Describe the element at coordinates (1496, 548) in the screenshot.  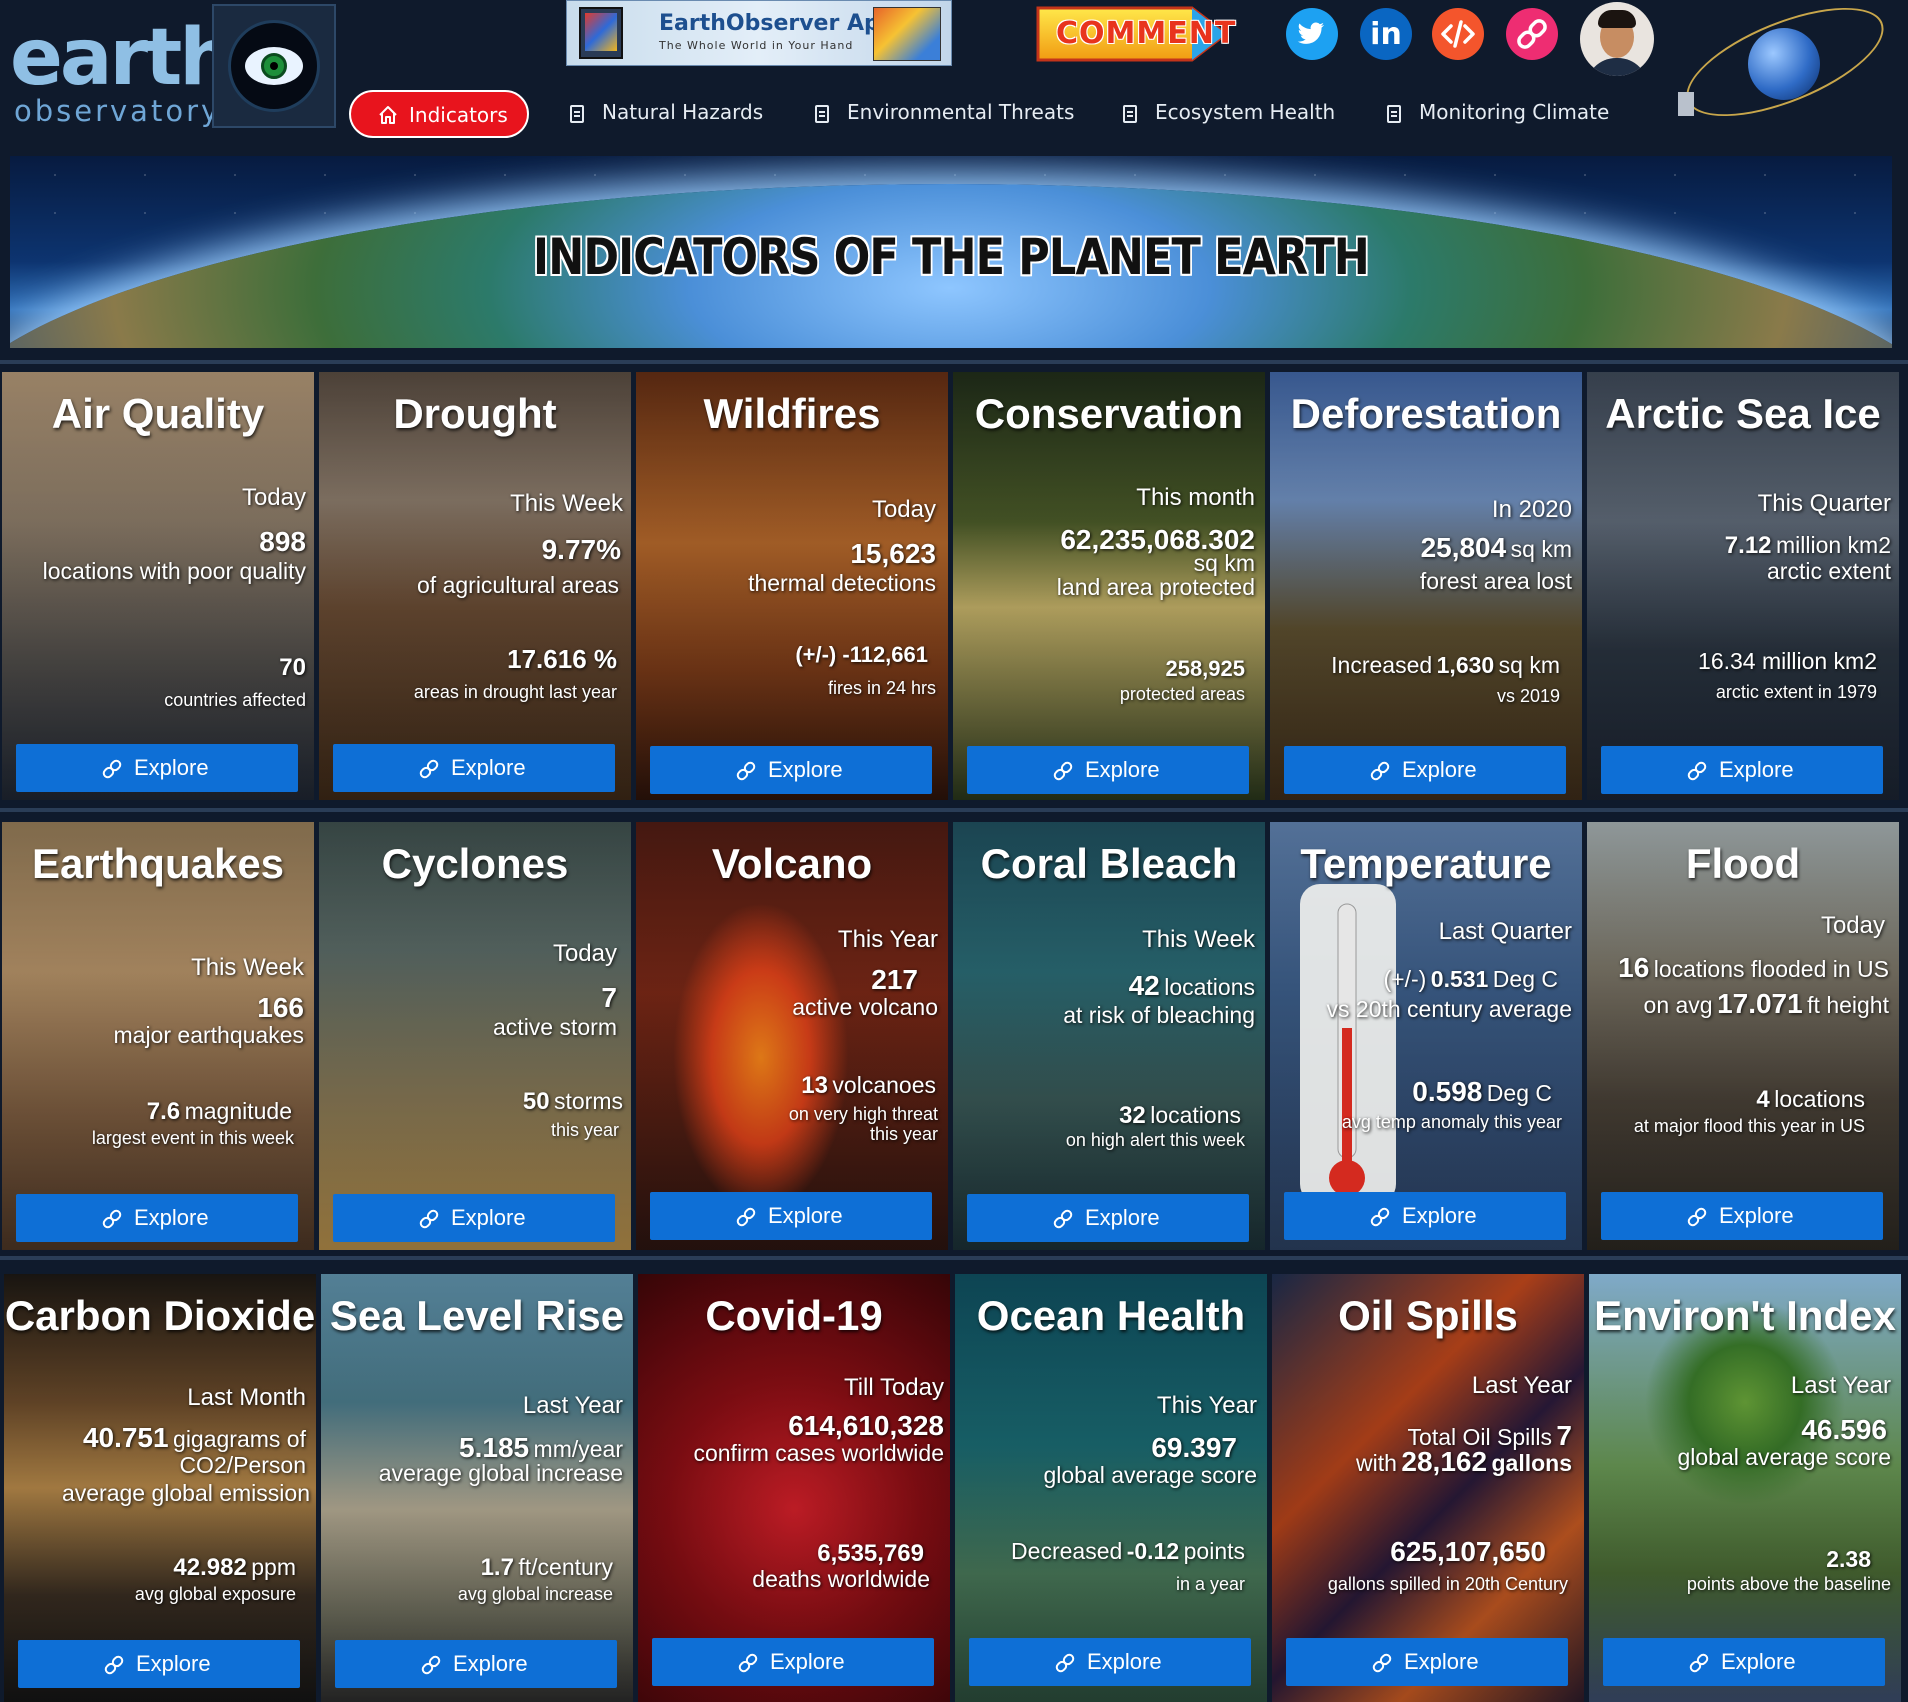
I see `card-value-row: 25,804 sq km` at that location.